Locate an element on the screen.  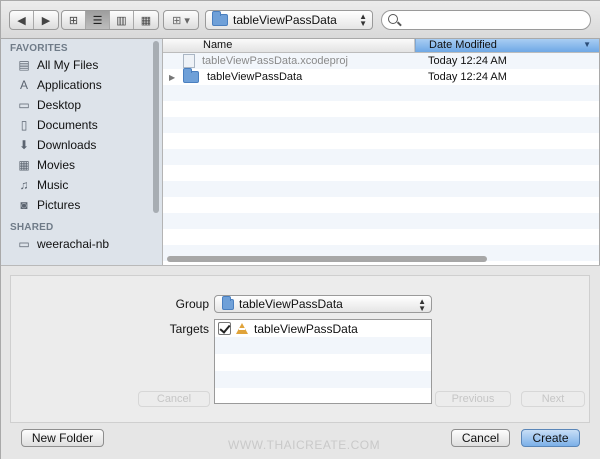
sidebar-item-documents: ▯ Documents is located at coordinates (81, 125).